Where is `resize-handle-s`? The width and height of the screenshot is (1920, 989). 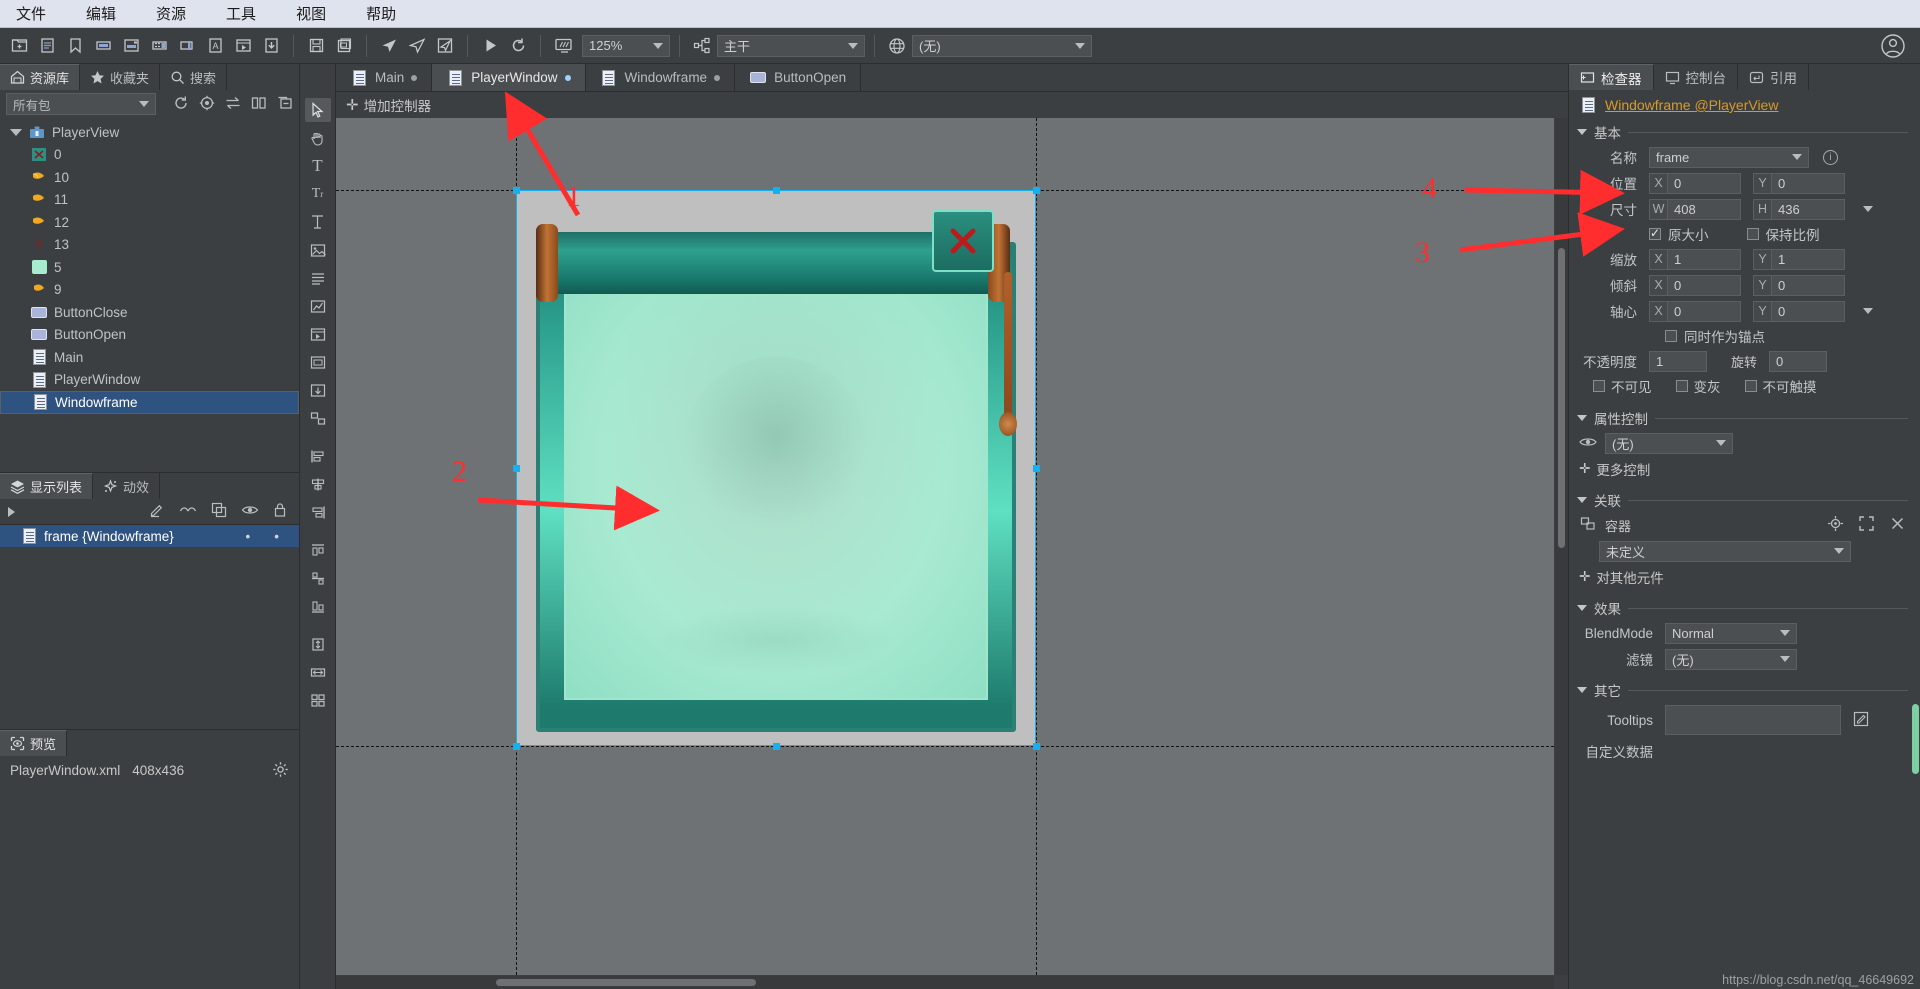
resize-handle-s is located at coordinates (776, 746).